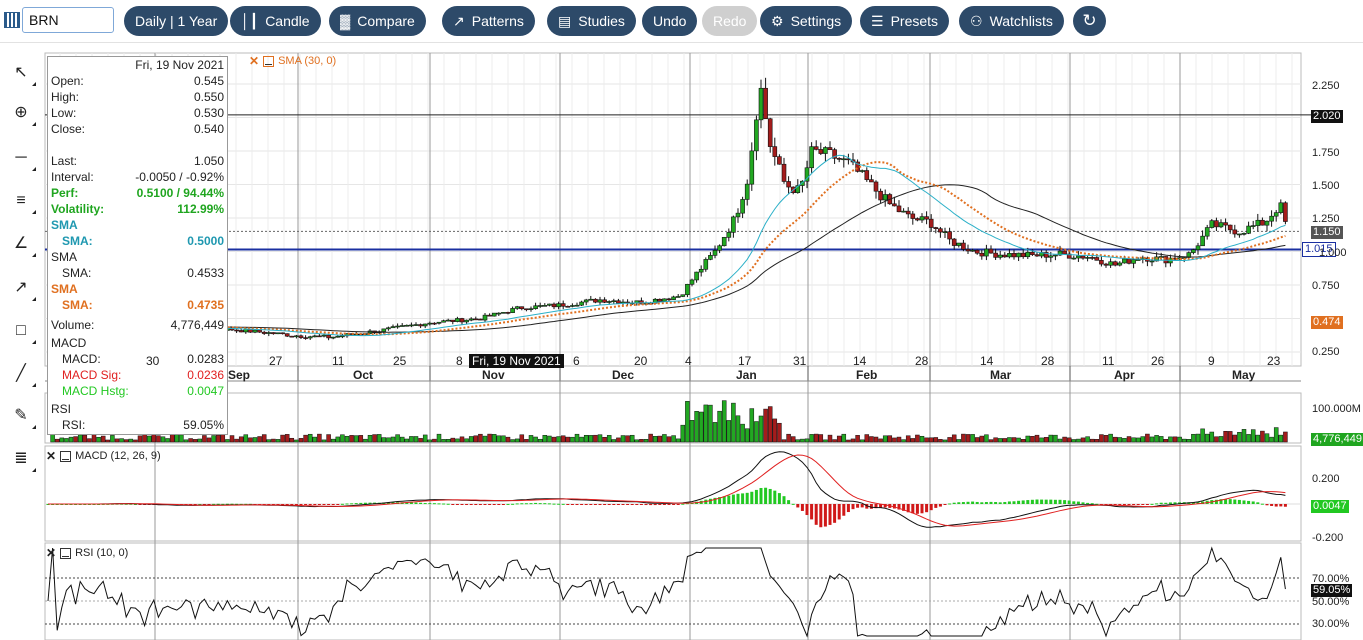 This screenshot has height=640, width=1363. Describe the element at coordinates (1327, 116) in the screenshot. I see `high-price-tag: 2.020` at that location.